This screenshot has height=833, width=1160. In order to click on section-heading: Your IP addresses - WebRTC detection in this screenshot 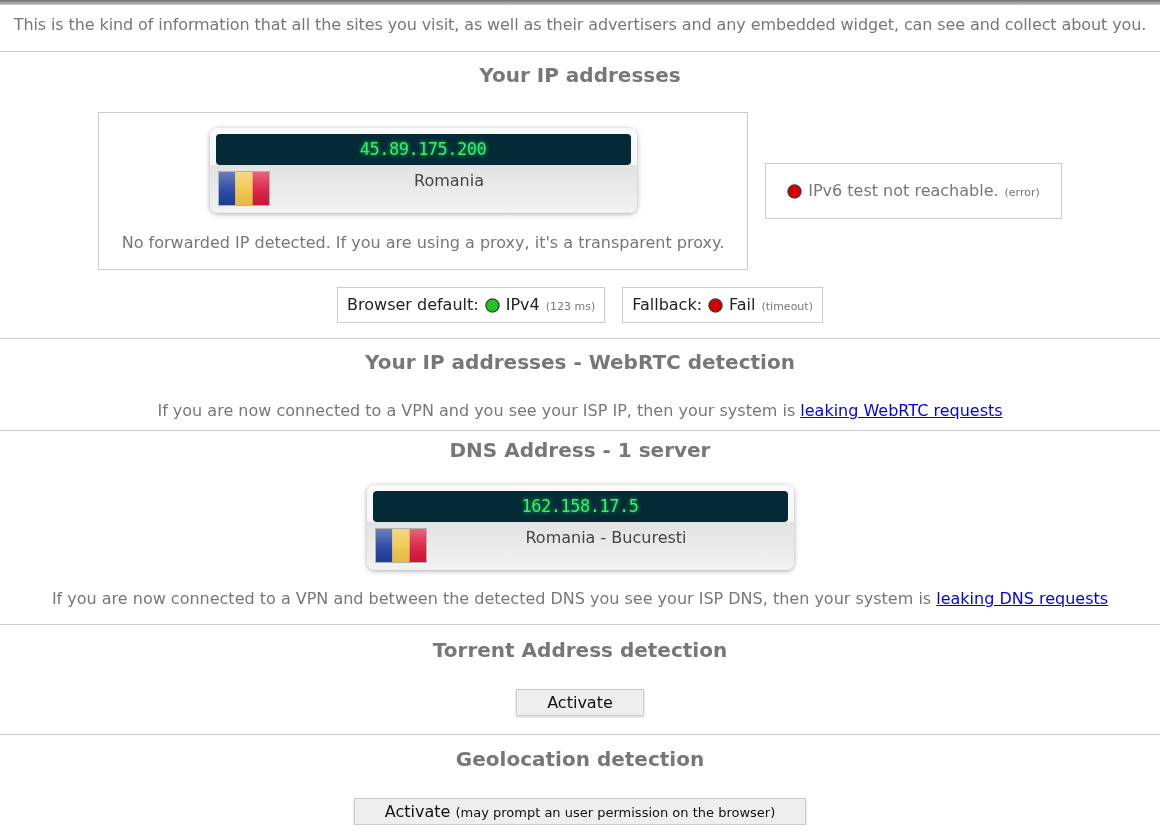, I will do `click(580, 362)`.